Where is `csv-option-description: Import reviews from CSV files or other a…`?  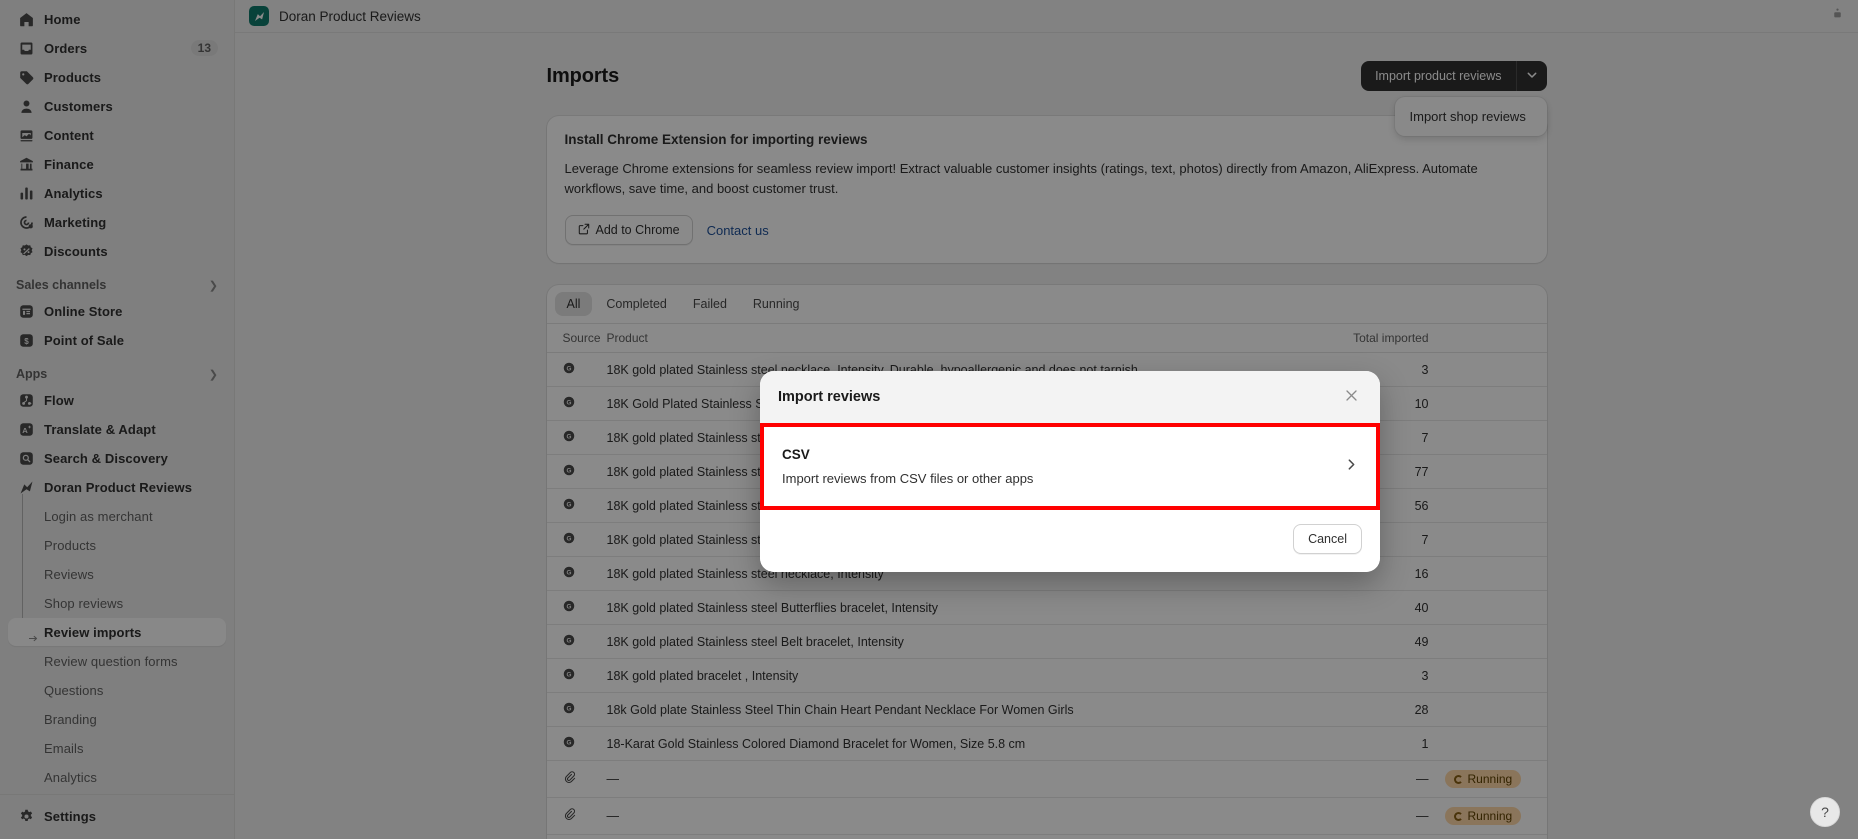 csv-option-description: Import reviews from CSV files or other a… is located at coordinates (908, 478).